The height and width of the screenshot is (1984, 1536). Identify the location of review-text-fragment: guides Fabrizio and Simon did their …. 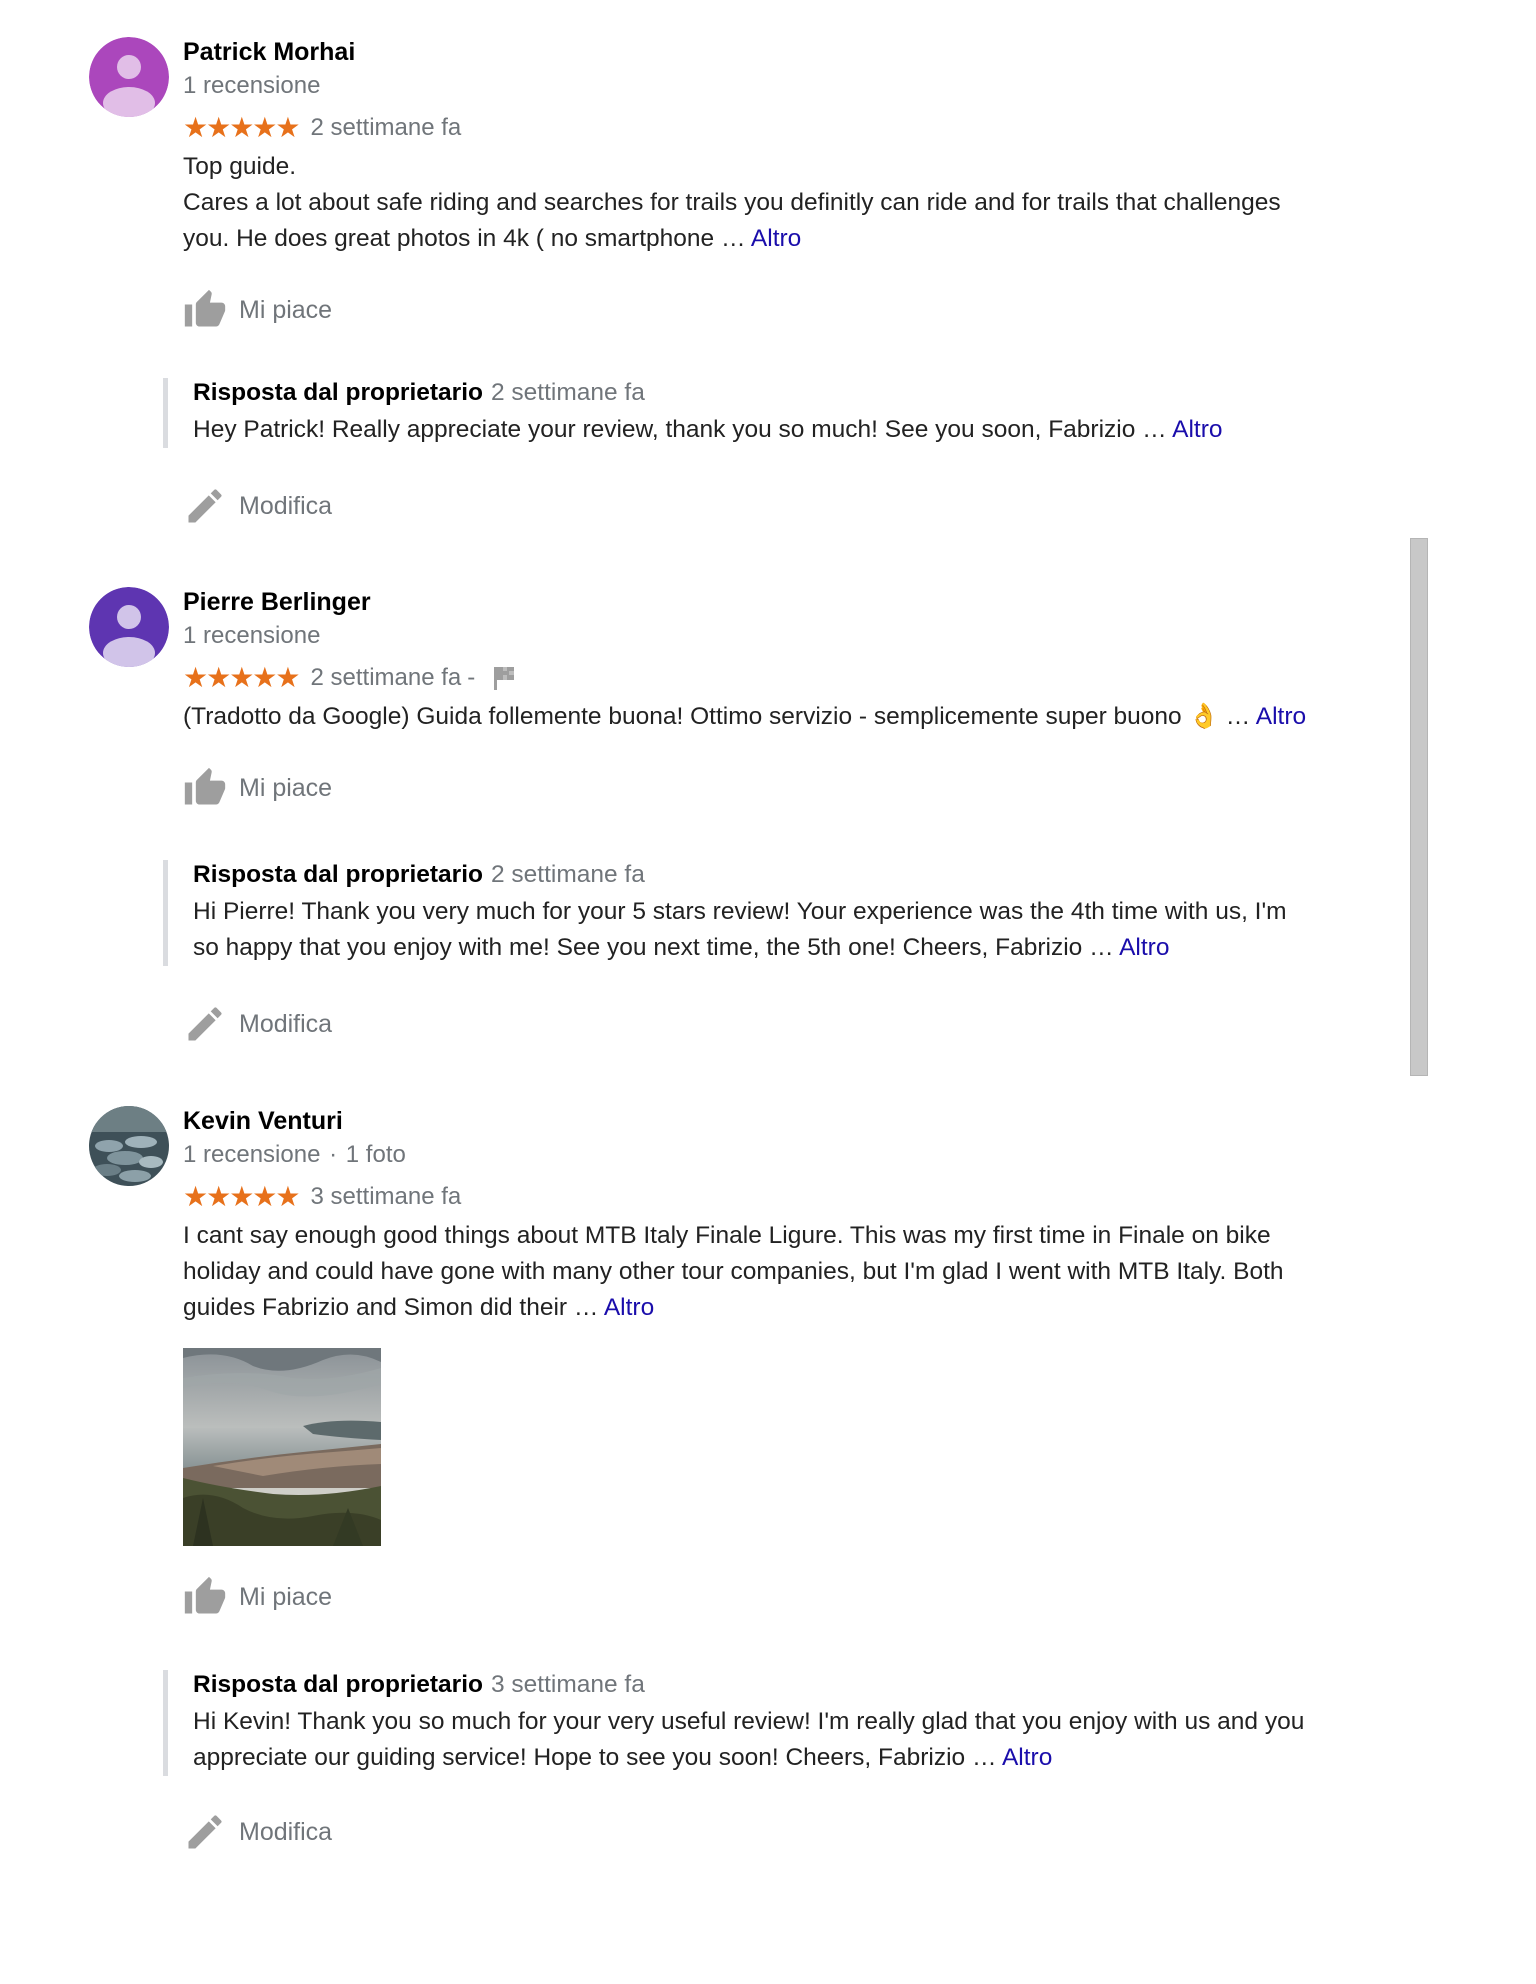
(393, 1307).